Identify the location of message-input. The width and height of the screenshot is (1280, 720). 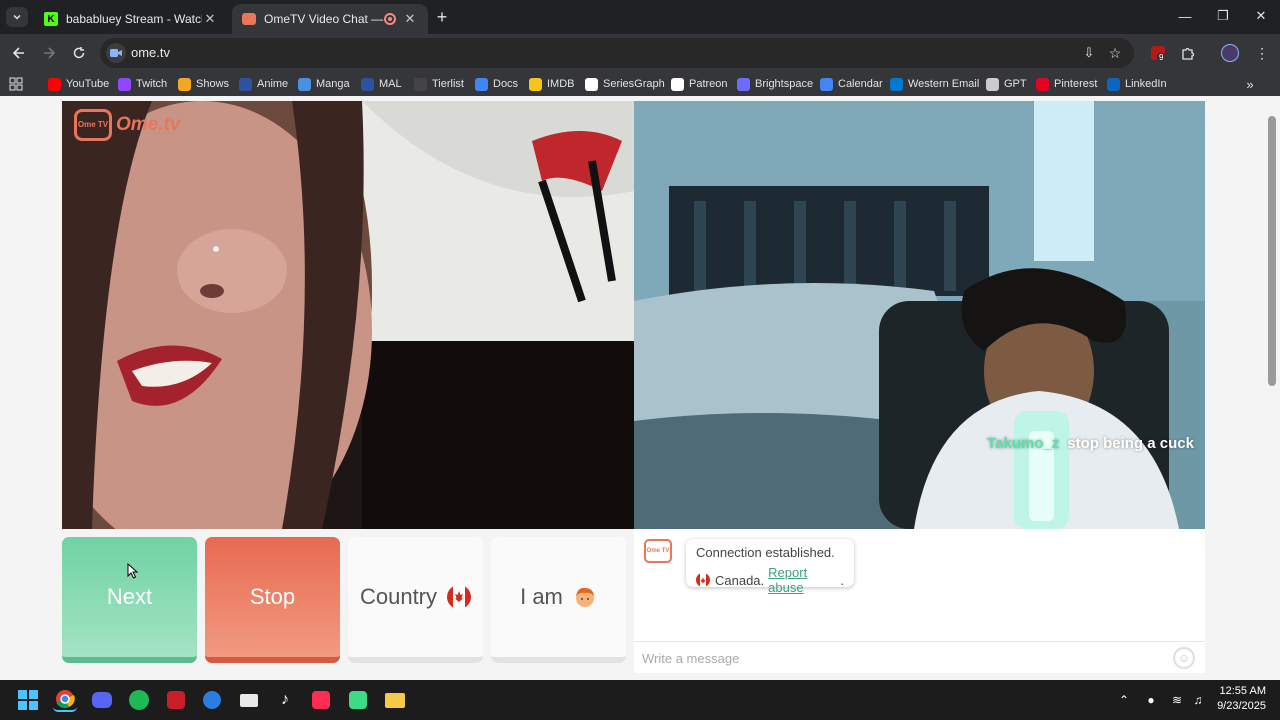
(902, 658).